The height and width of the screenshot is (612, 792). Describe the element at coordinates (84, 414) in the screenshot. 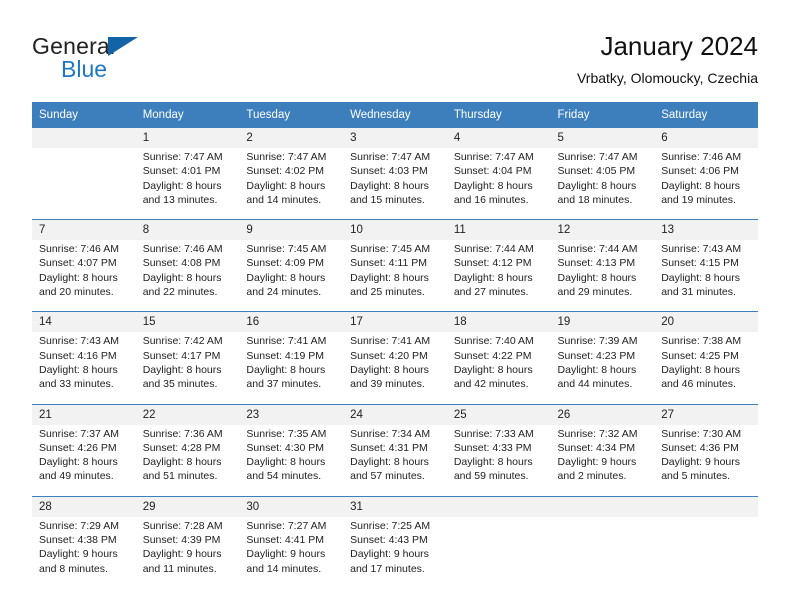

I see `day-number-21: 21` at that location.